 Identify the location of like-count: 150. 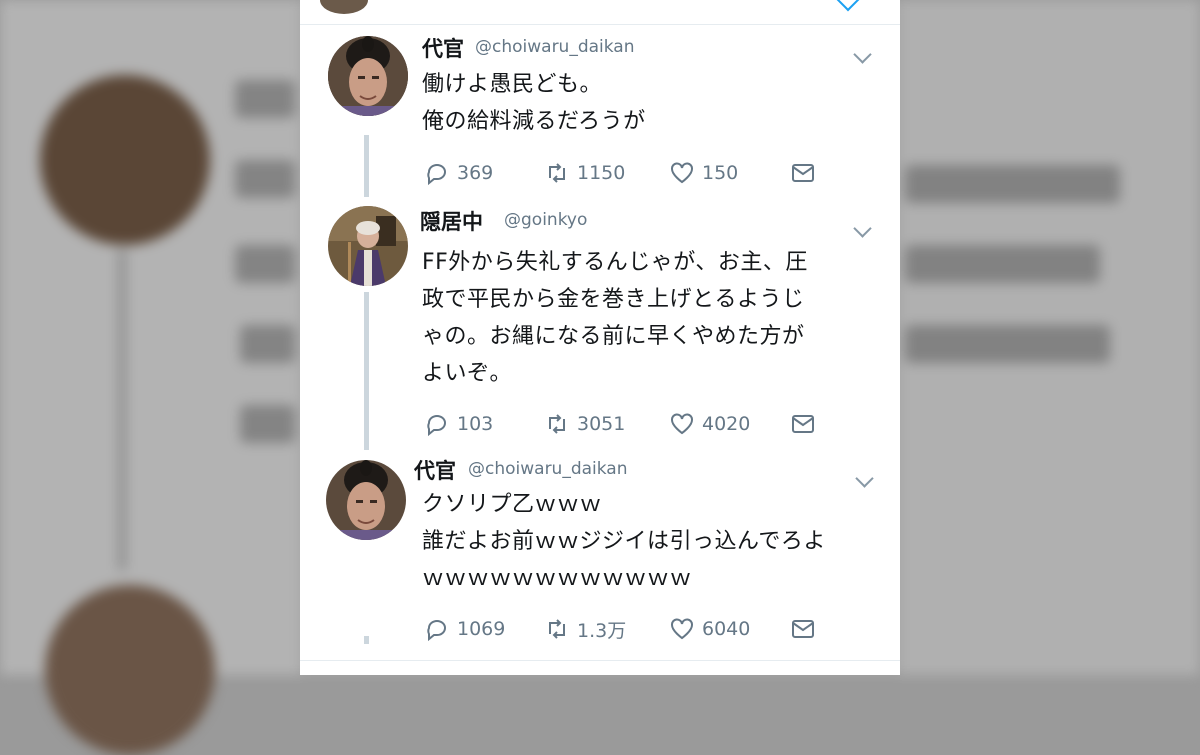
(720, 173).